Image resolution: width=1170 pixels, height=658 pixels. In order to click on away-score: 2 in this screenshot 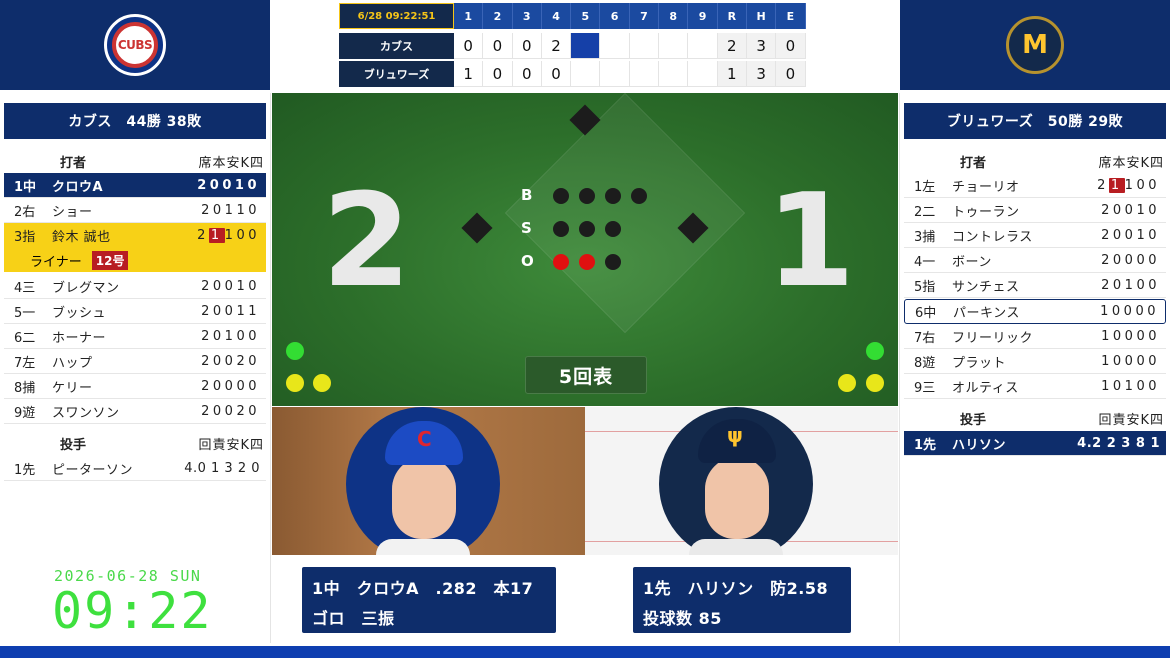, I will do `click(367, 241)`.